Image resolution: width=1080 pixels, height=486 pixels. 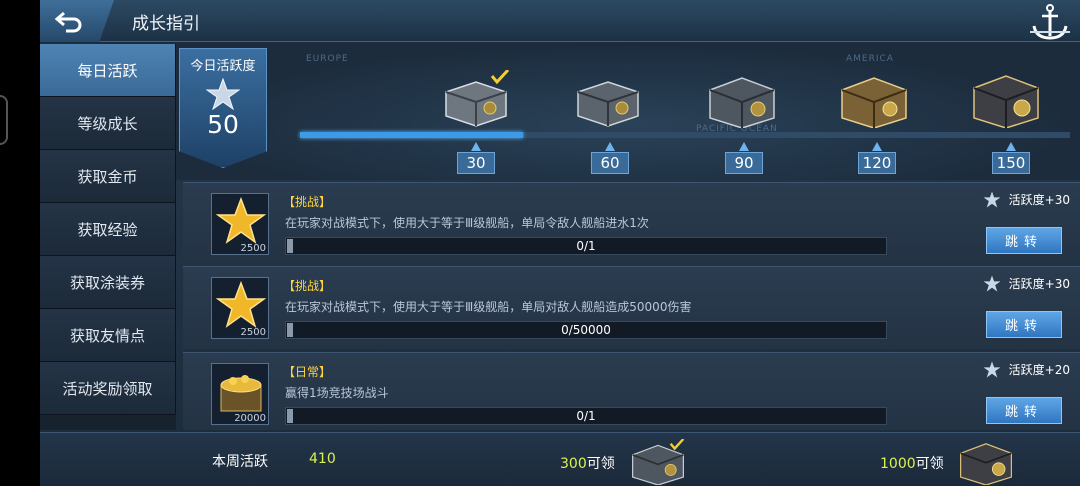 I want to click on sidebar-item-label: 获取金币, so click(x=107, y=176).